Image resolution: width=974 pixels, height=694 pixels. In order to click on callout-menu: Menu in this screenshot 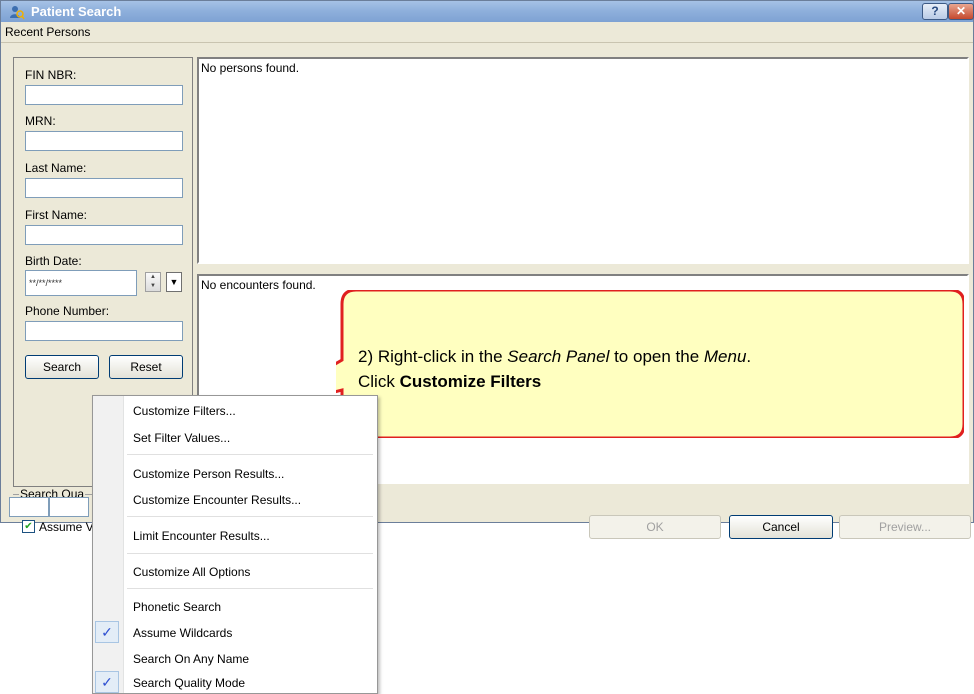, I will do `click(725, 356)`.